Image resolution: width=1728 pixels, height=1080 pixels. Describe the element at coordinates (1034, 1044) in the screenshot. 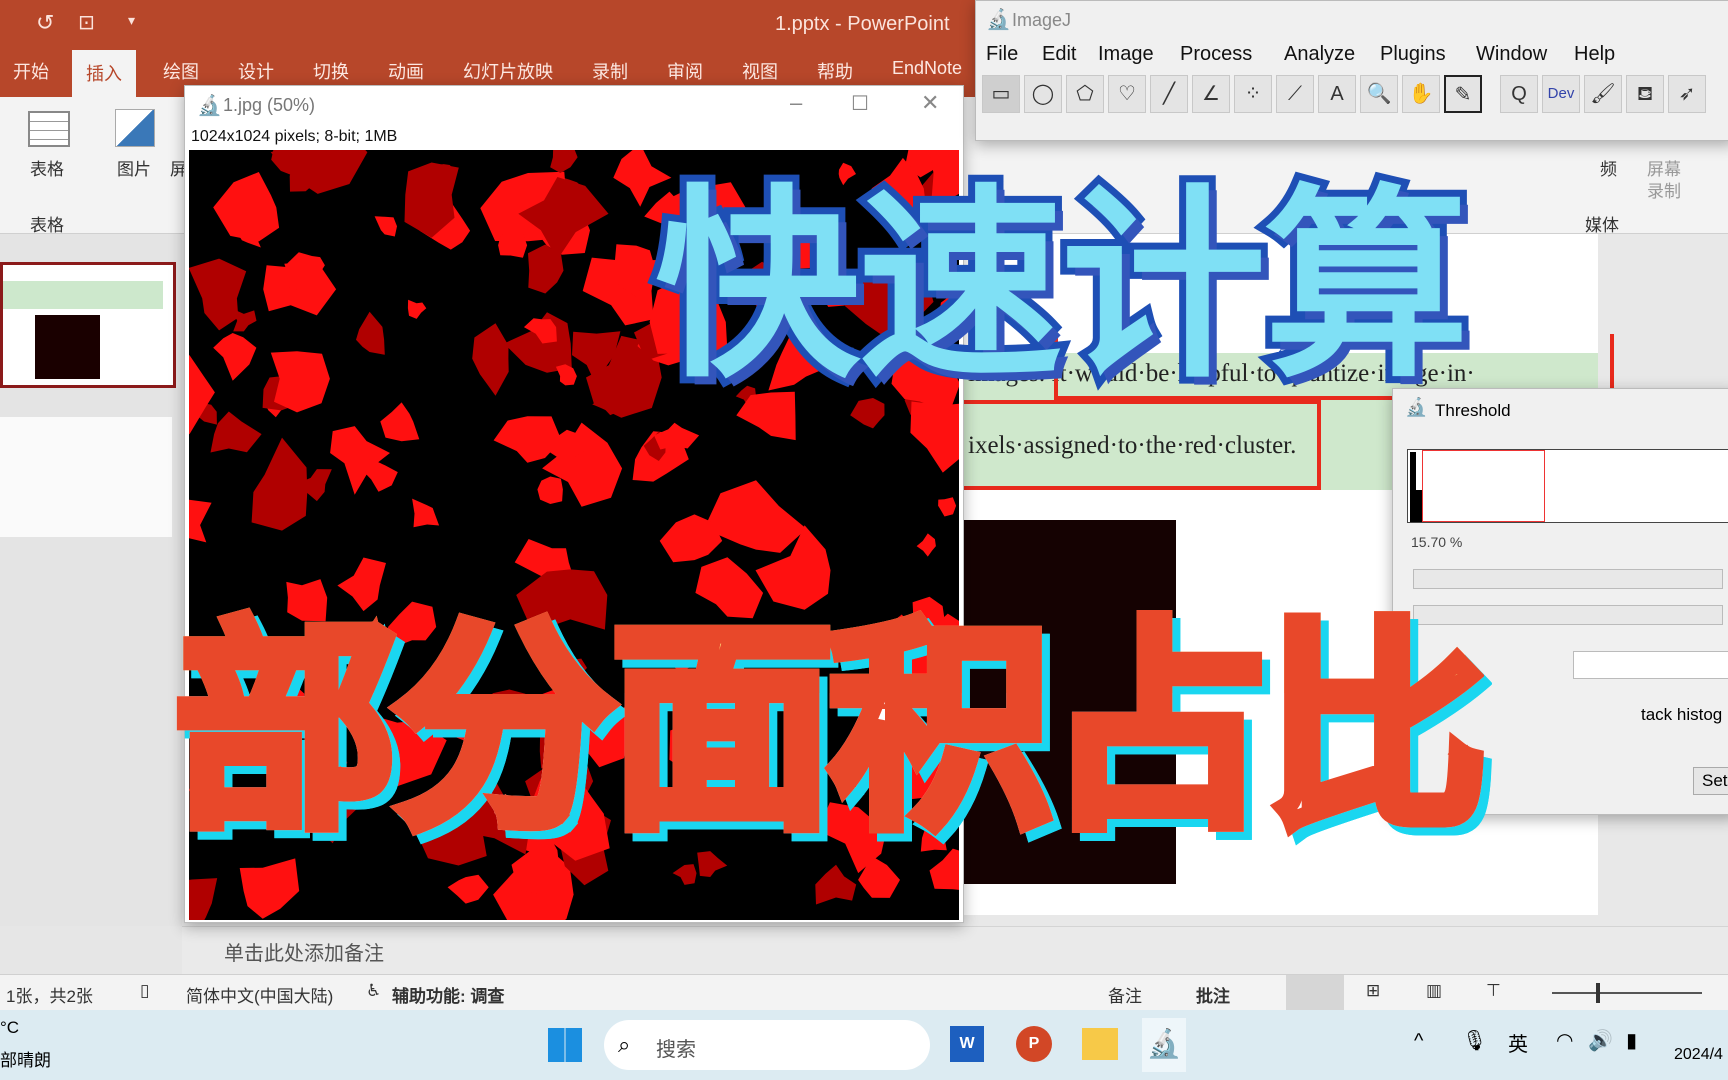

I see `powerpoint-icon: P` at that location.